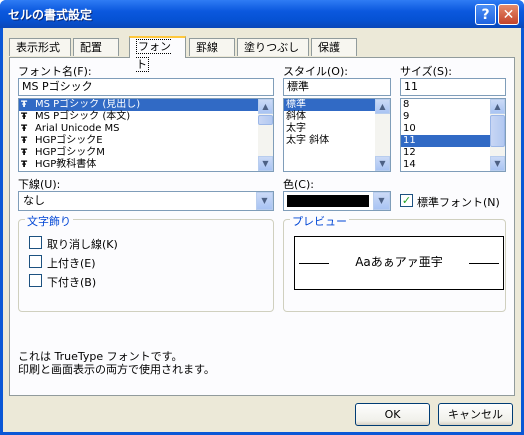  I want to click on question-mark-icon: ?, so click(485, 15).